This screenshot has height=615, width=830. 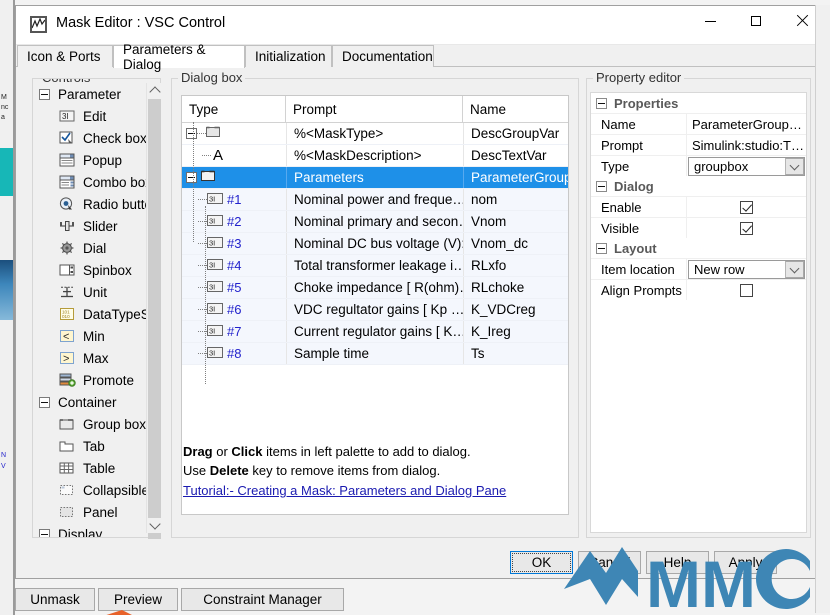 I want to click on property-row-align-prompts: Align Prompts, so click(x=698, y=289).